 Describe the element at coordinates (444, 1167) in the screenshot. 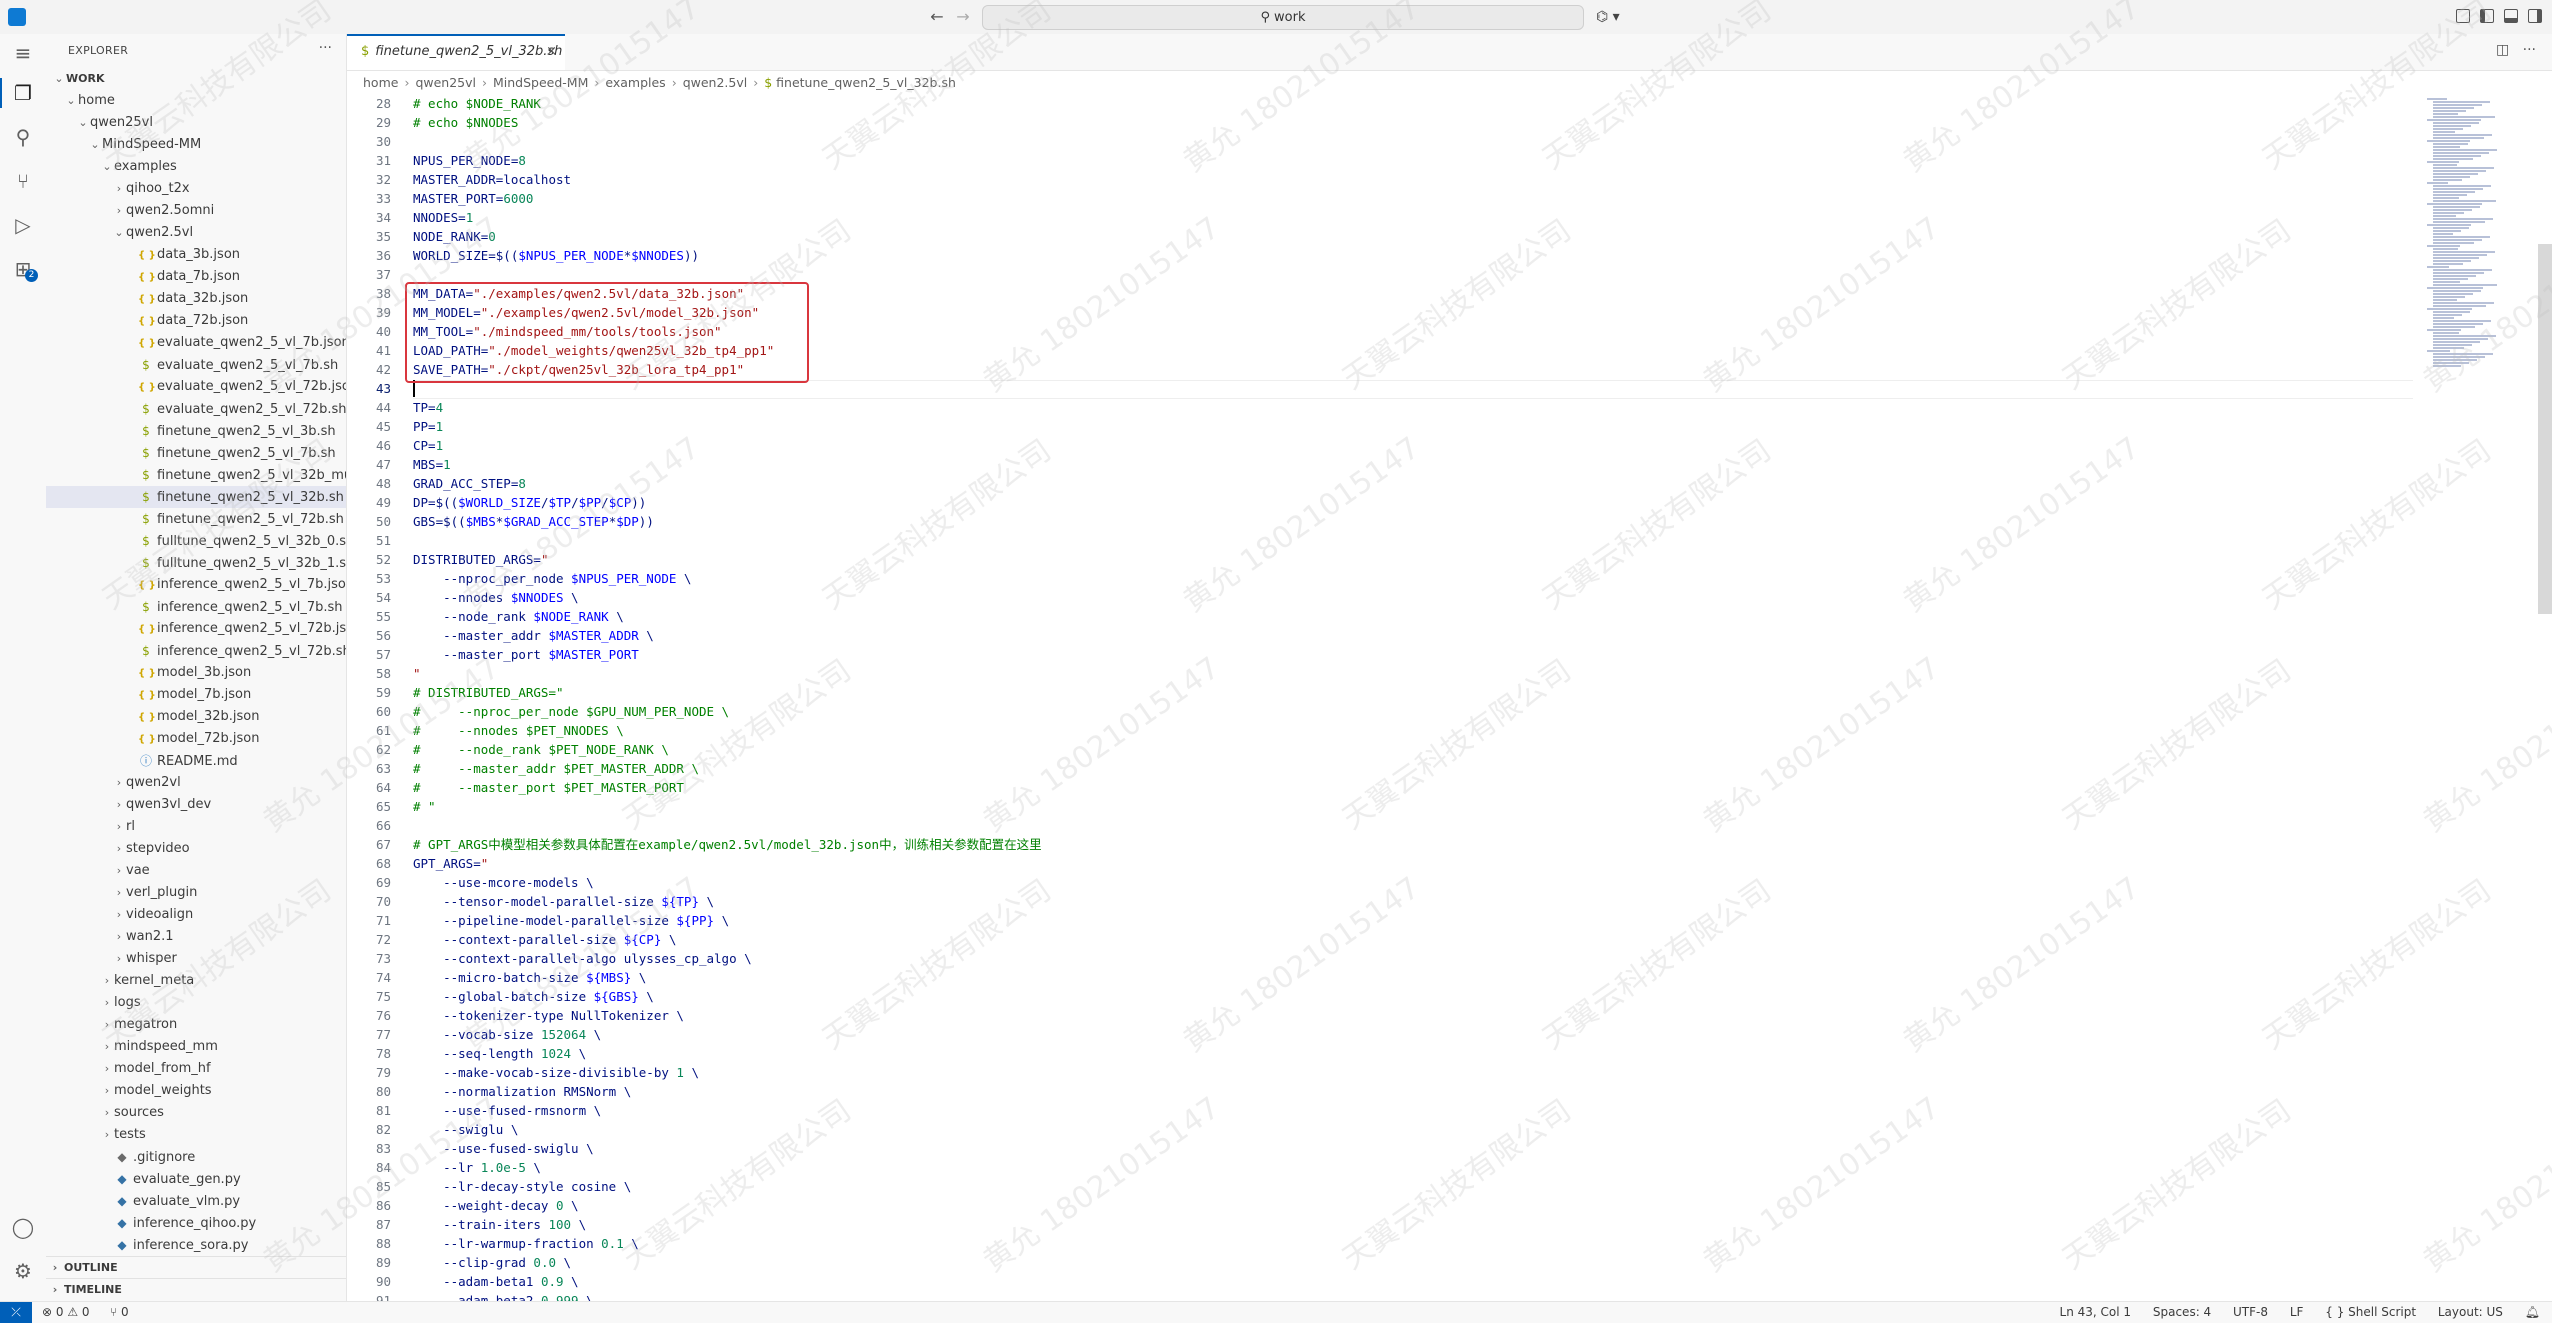

I see `code-line: 84 --lr 1.0e-5 \` at that location.